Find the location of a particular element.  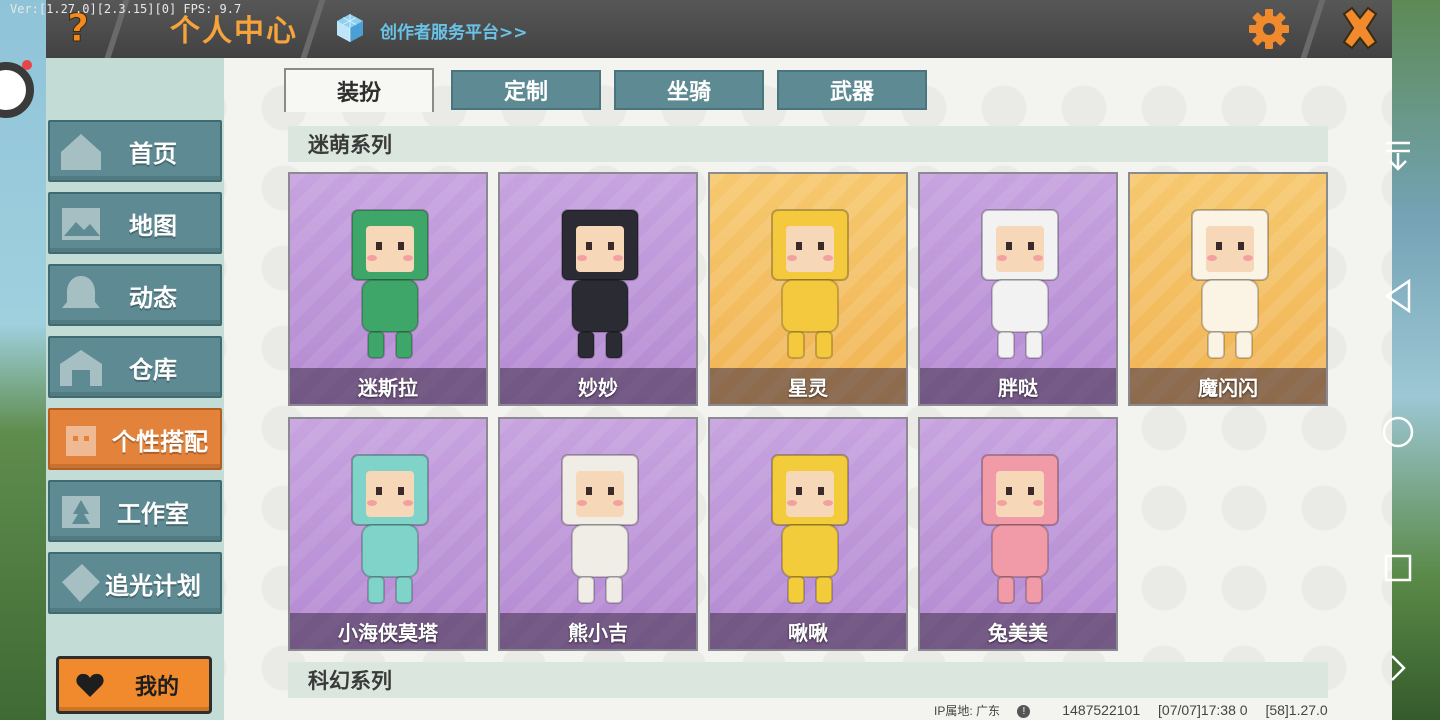

tab-weapon: 武器 is located at coordinates (852, 90).